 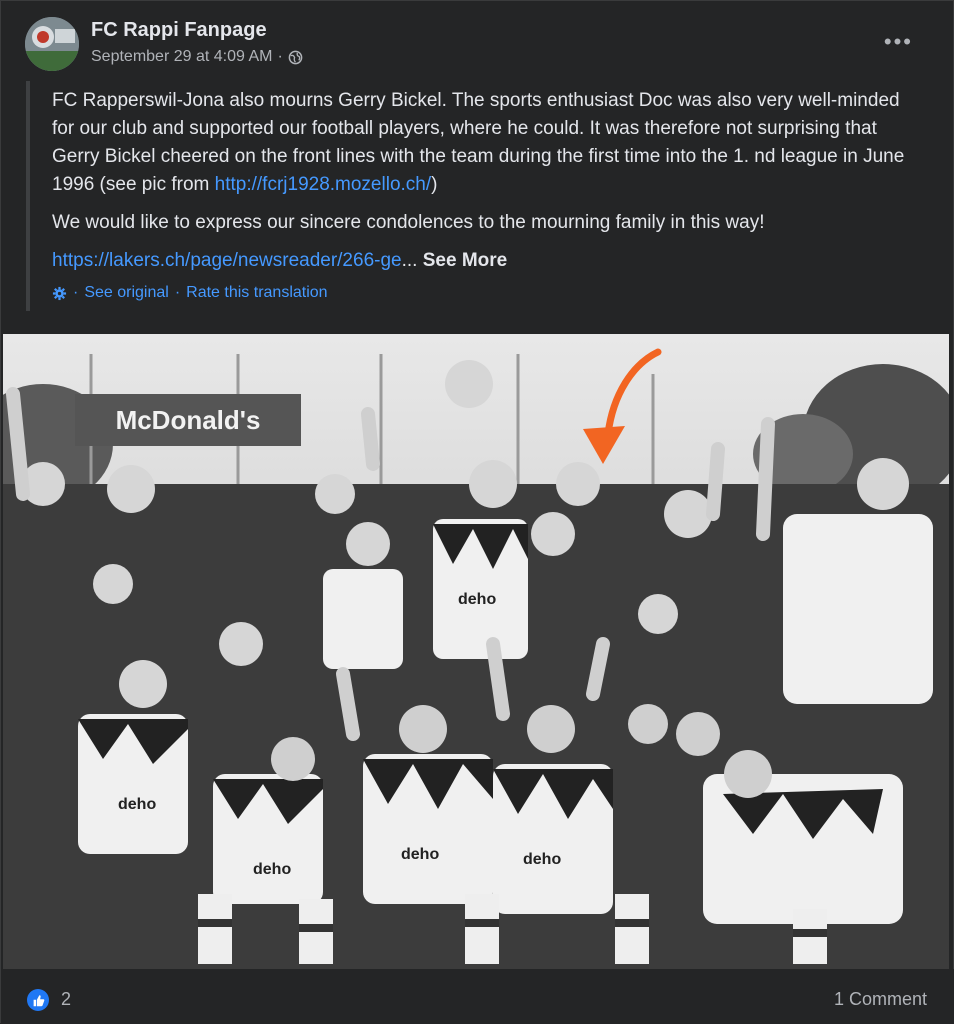 I want to click on shirt-sponsor-text-5: deho, so click(x=272, y=869).